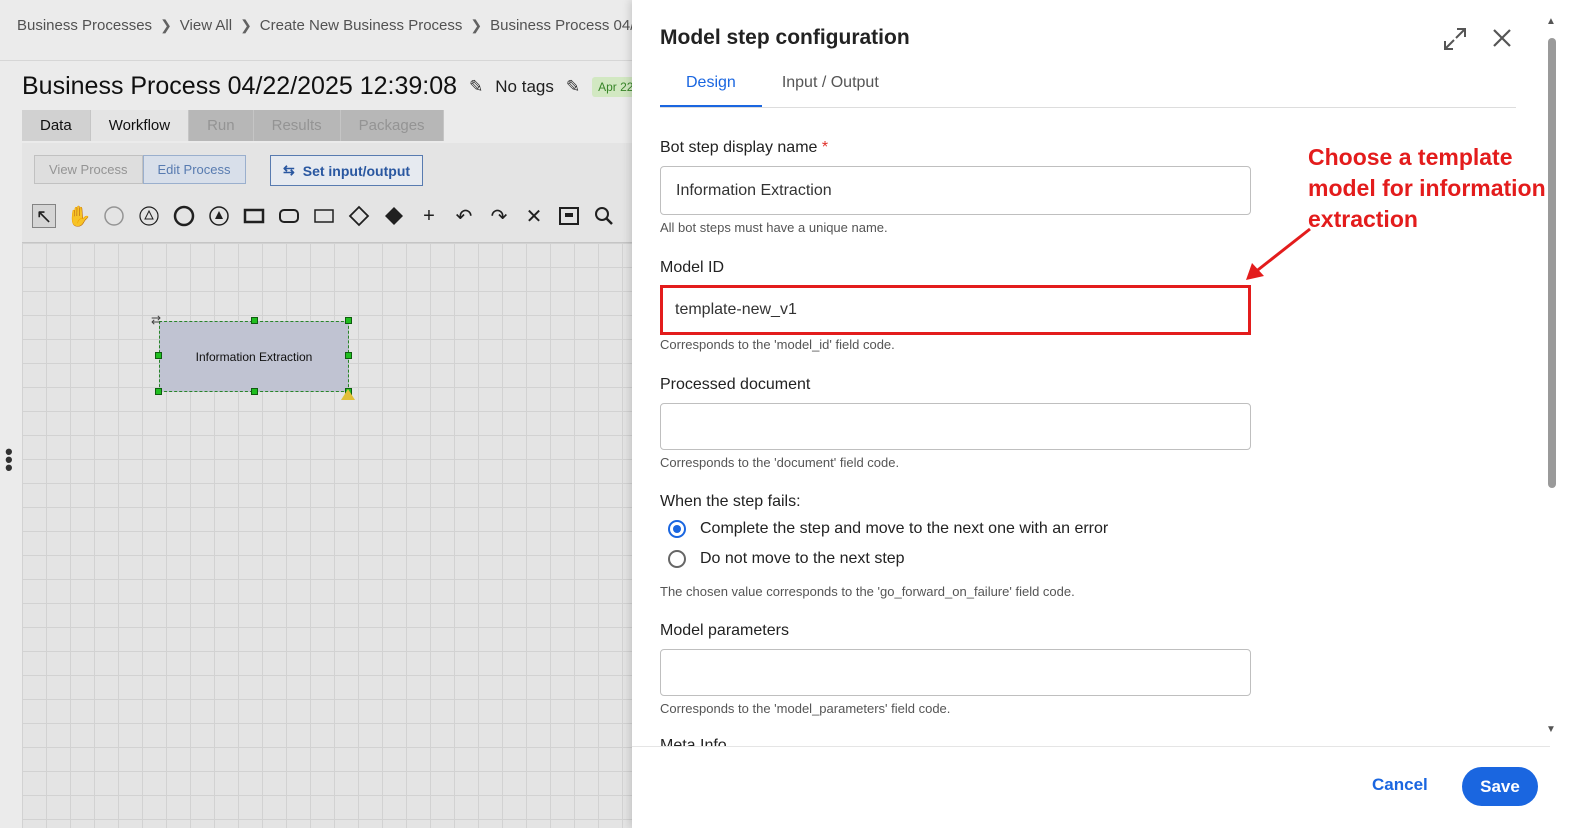  What do you see at coordinates (677, 529) in the screenshot?
I see `radio-selected-icon` at bounding box center [677, 529].